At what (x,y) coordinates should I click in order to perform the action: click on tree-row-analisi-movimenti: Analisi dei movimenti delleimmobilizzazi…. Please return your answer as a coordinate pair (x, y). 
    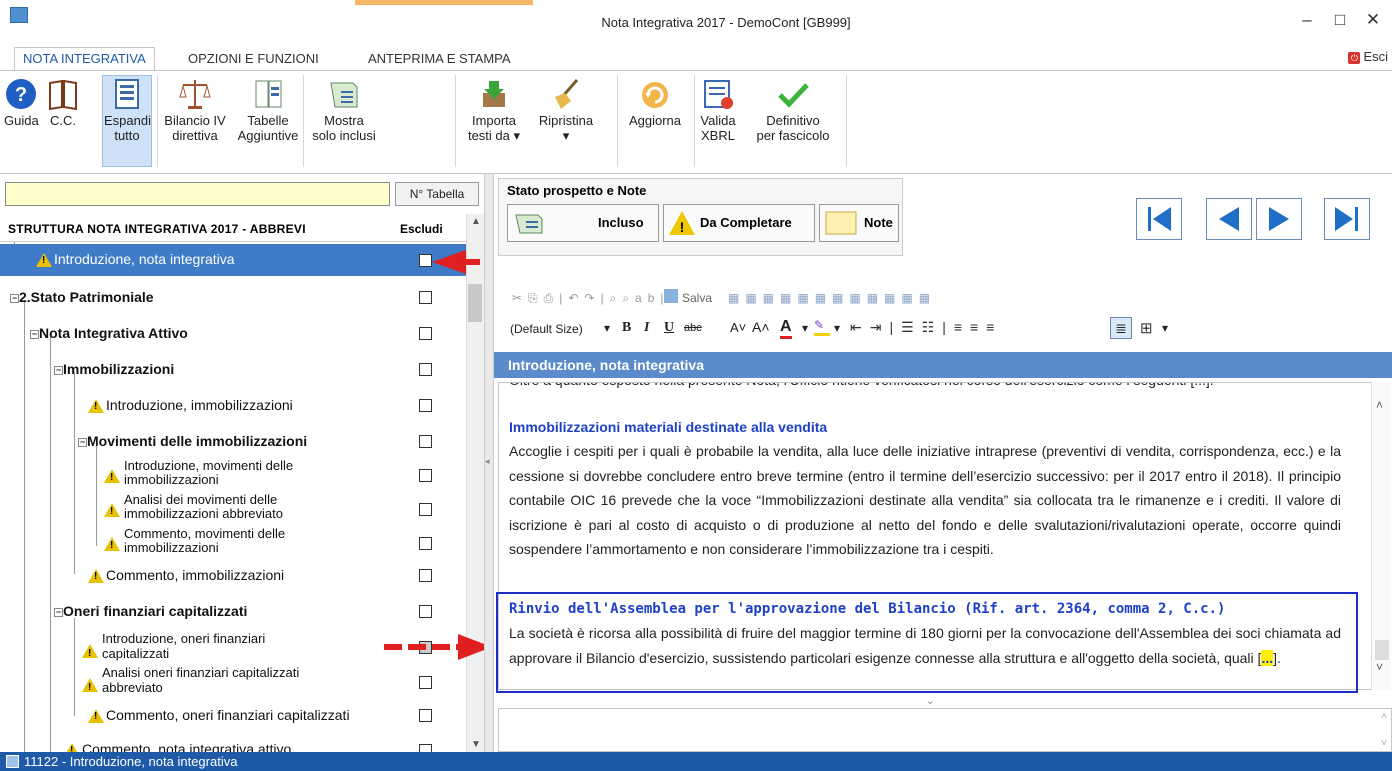
    Looking at the image, I should click on (233, 507).